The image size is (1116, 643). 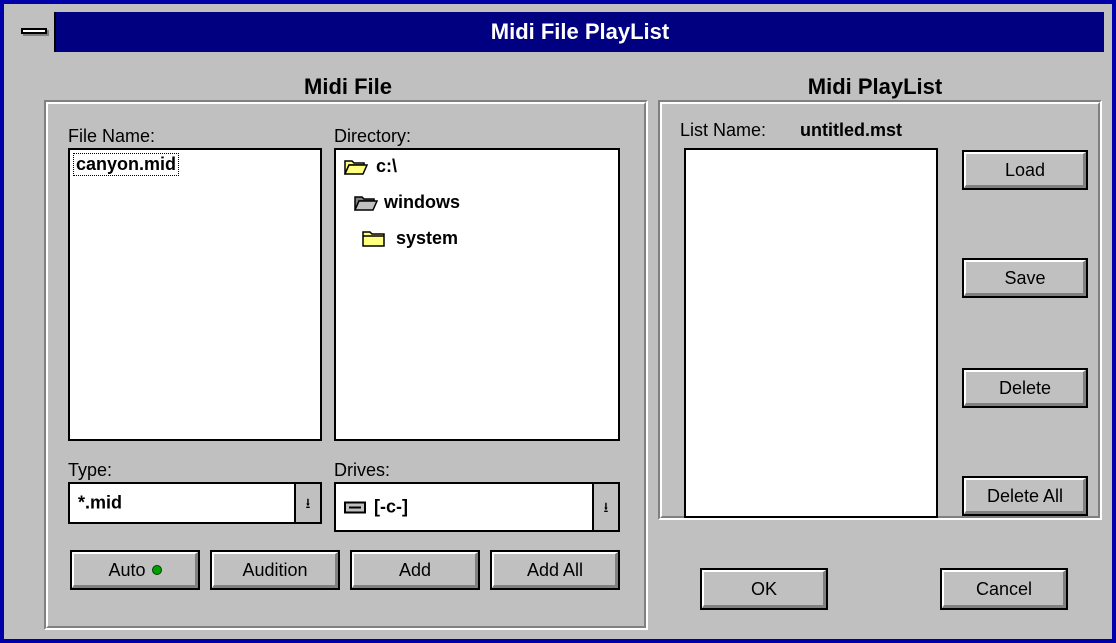 I want to click on add-button: Add, so click(x=415, y=570).